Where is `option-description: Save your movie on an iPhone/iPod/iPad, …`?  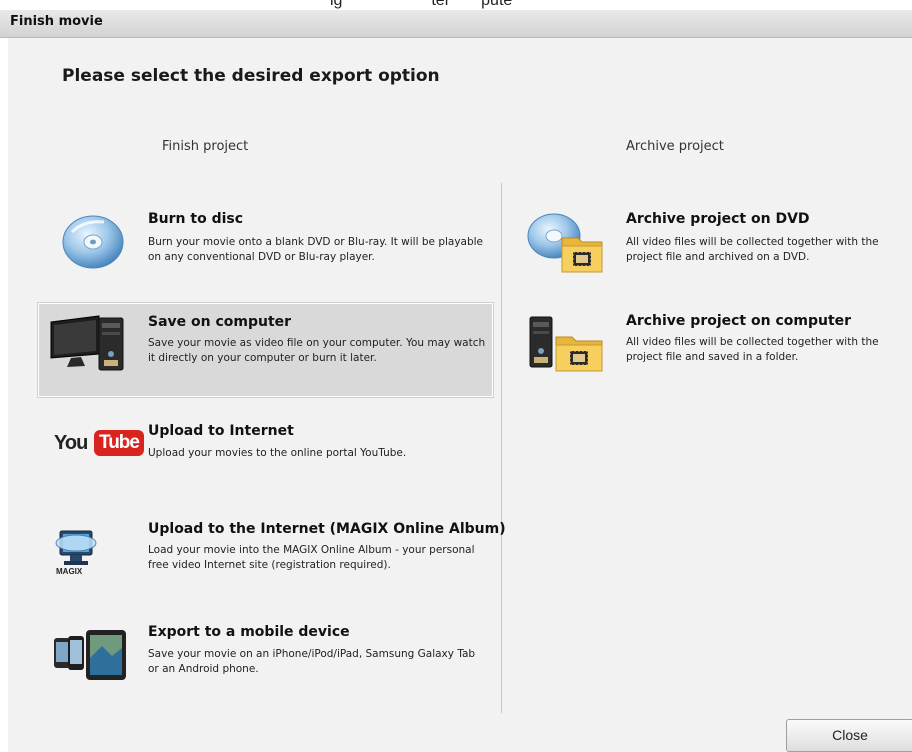 option-description: Save your movie on an iPhone/iPod/iPad, … is located at coordinates (312, 661).